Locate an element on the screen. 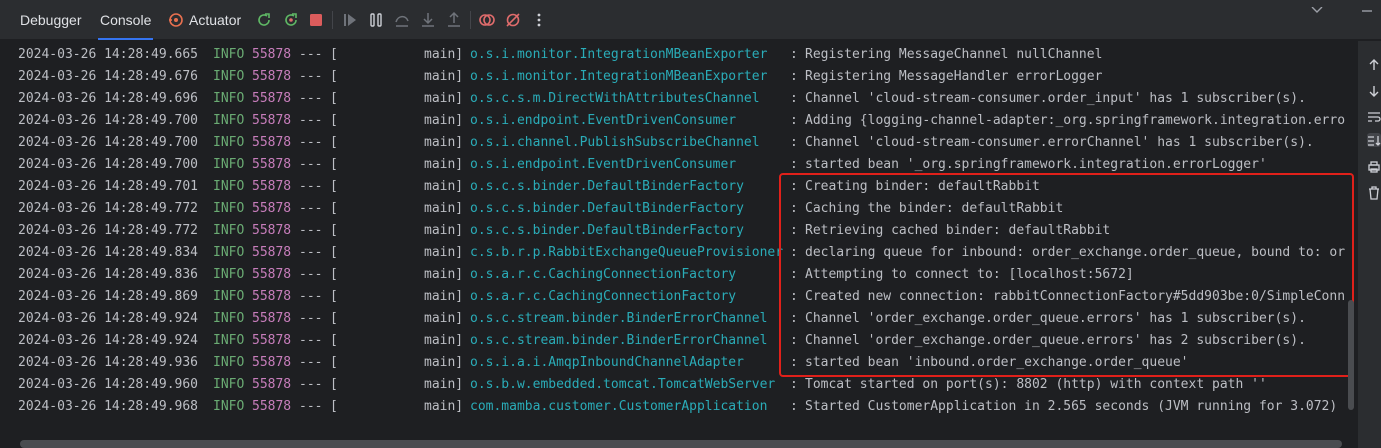  tab-actuator-label: Actuator is located at coordinates (215, 20).